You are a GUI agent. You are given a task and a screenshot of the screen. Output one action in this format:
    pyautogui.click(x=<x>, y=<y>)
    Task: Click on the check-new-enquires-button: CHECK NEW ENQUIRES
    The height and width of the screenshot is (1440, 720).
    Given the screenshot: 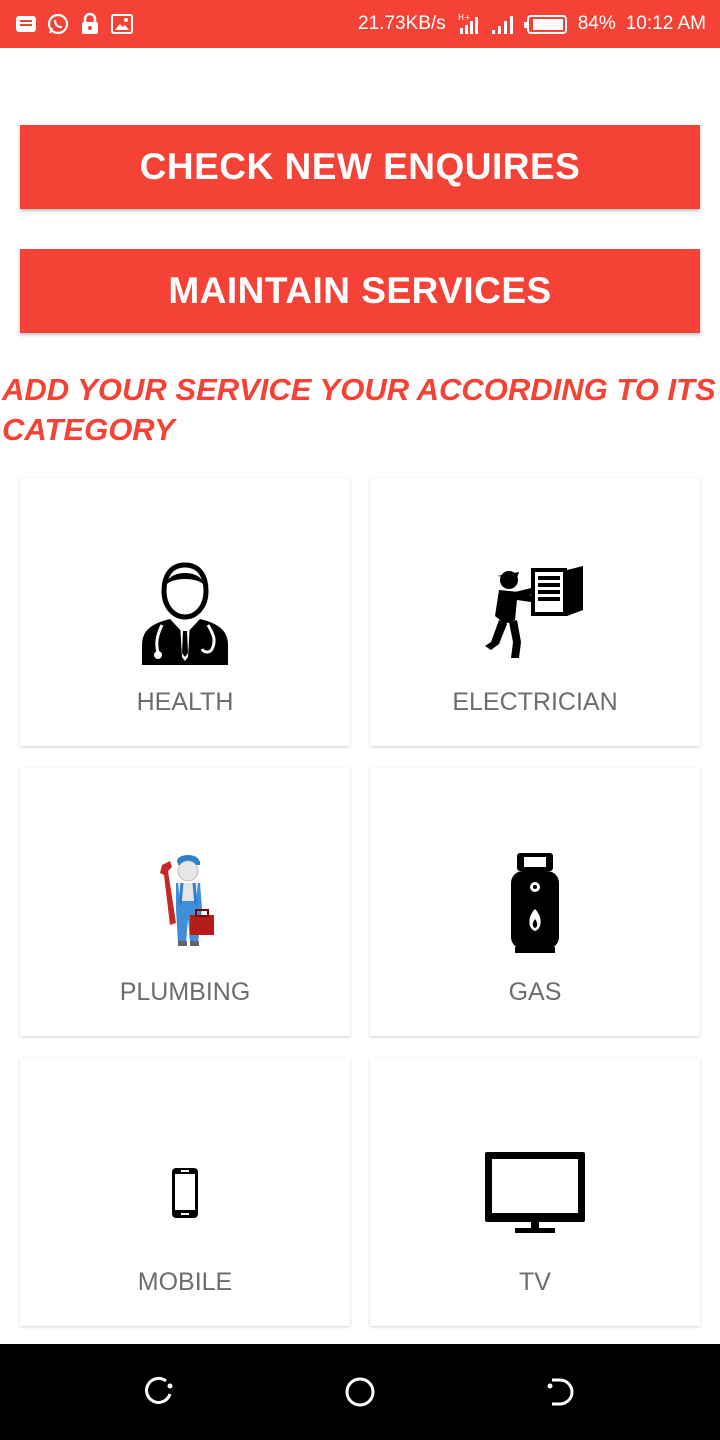 What is the action you would take?
    pyautogui.click(x=360, y=167)
    